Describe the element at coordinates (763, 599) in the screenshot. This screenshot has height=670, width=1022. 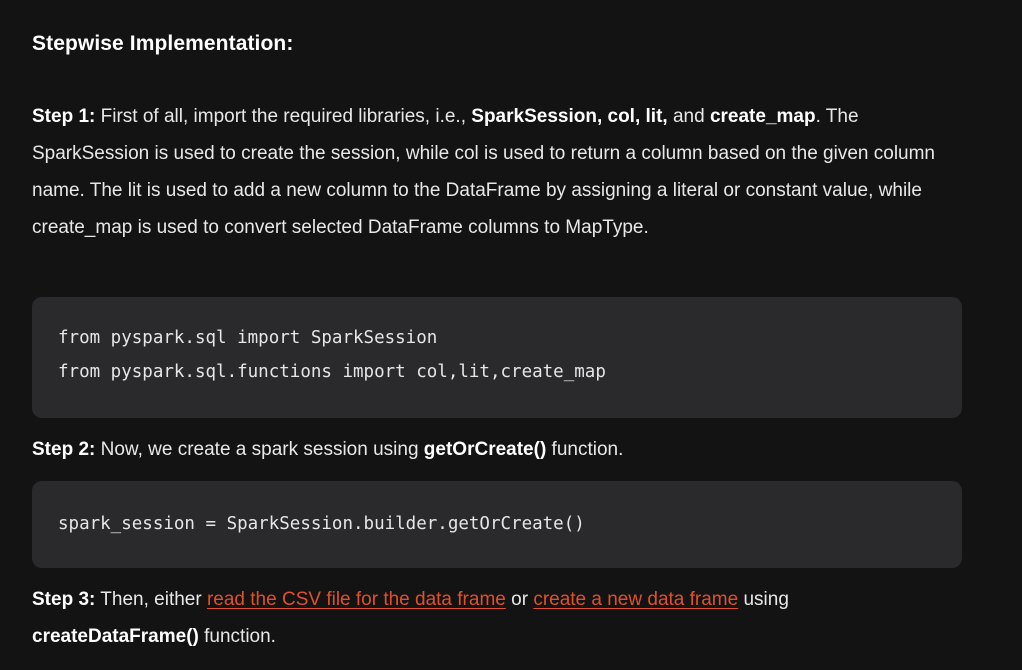
I see `step-3-text-using: using` at that location.